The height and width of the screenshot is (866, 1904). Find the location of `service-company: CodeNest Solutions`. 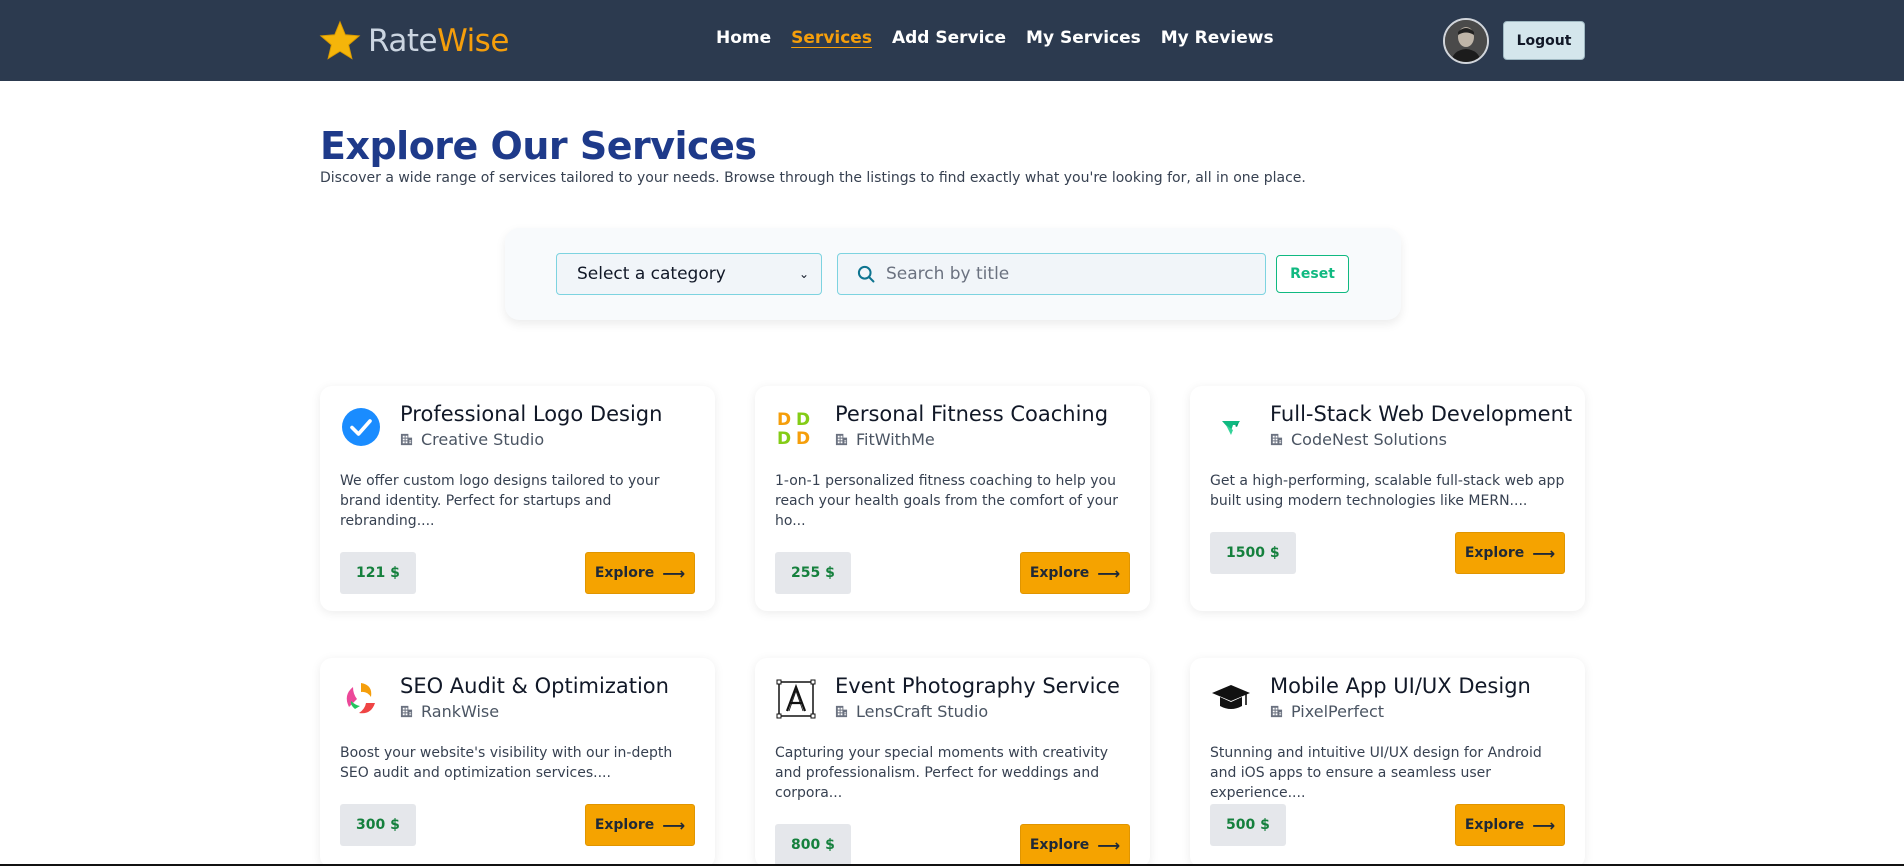

service-company: CodeNest Solutions is located at coordinates (1358, 439).